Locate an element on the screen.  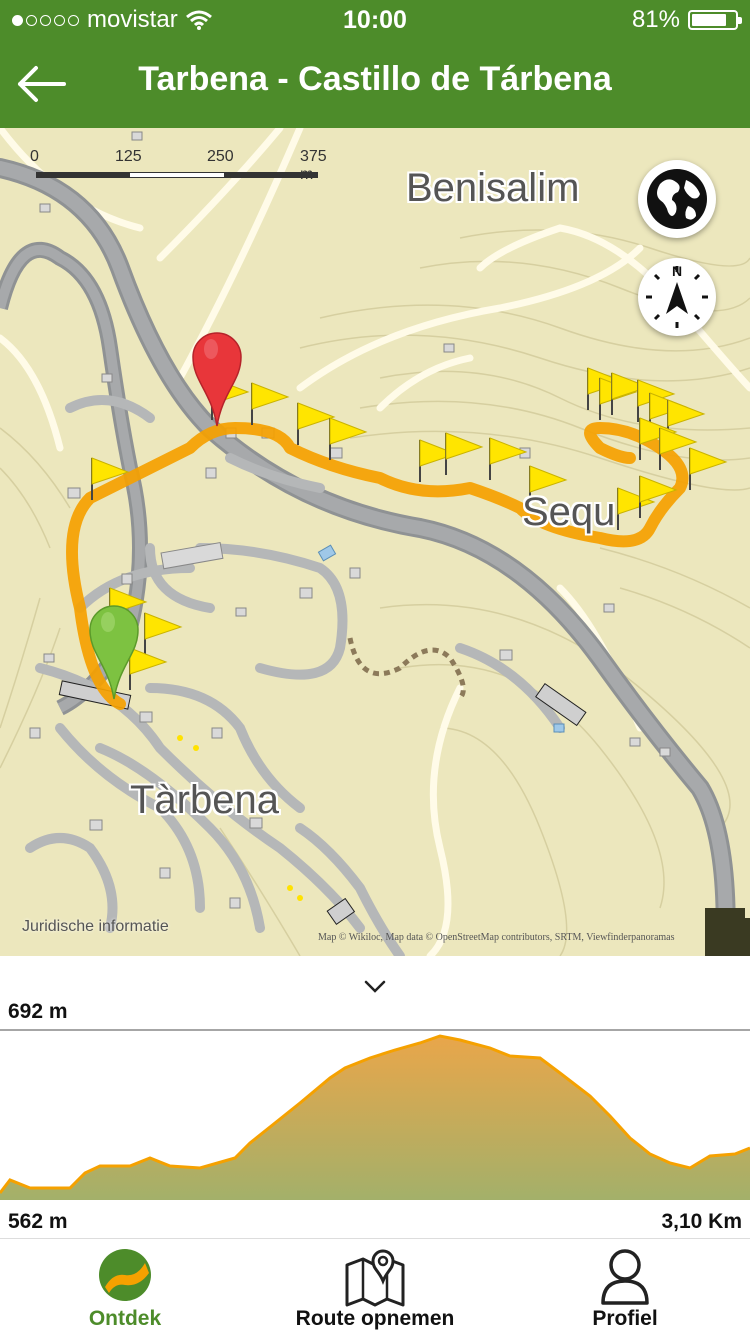
legal-link: Juridische informatie is located at coordinates (95, 927).